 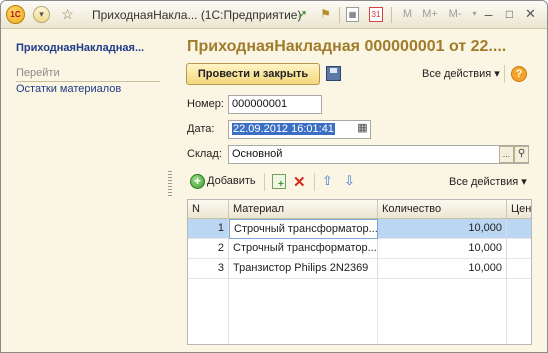 What do you see at coordinates (68, 89) in the screenshot?
I see `nav-link-material-balances: Остатки материалов` at bounding box center [68, 89].